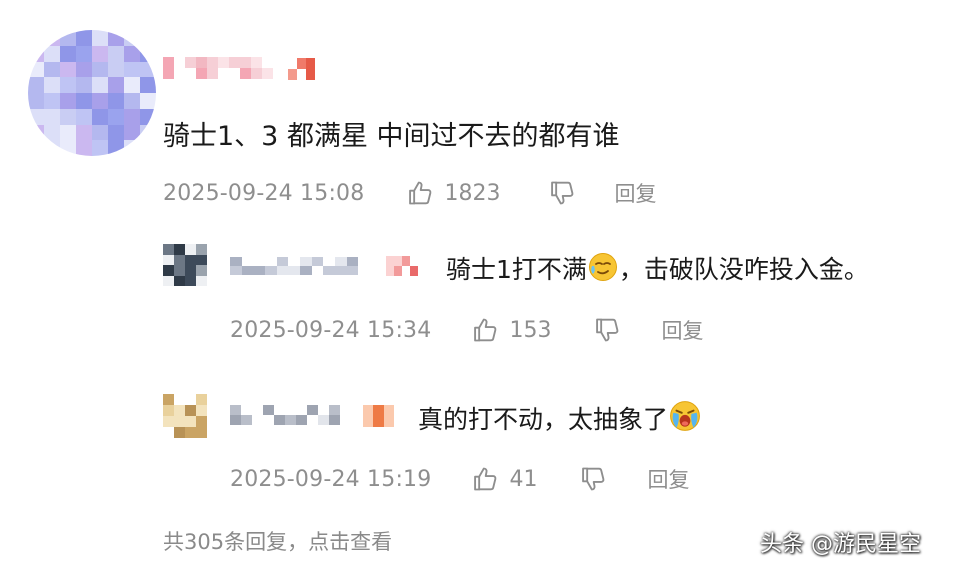 Image resolution: width=956 pixels, height=570 pixels. What do you see at coordinates (218, 68) in the screenshot?
I see `username-blurred` at bounding box center [218, 68].